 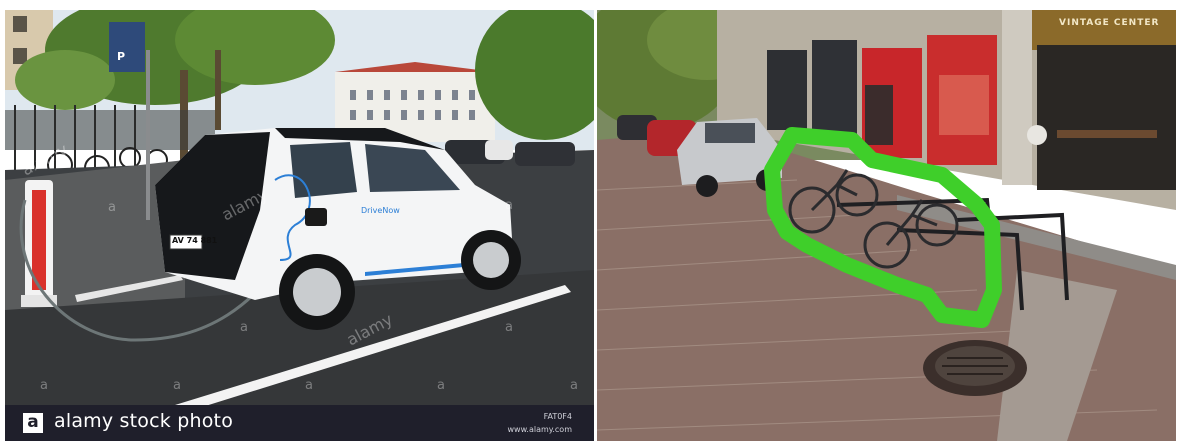 I want to click on parking-sign-label: P, so click(x=121, y=56).